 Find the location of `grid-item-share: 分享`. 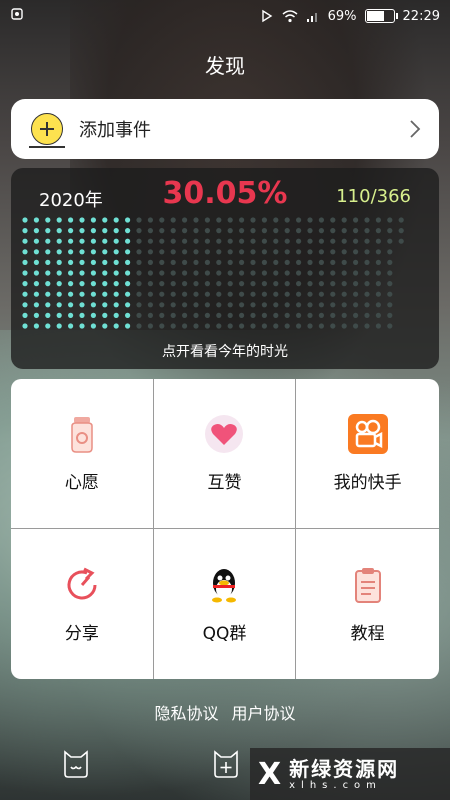

grid-item-share: 分享 is located at coordinates (82, 604).